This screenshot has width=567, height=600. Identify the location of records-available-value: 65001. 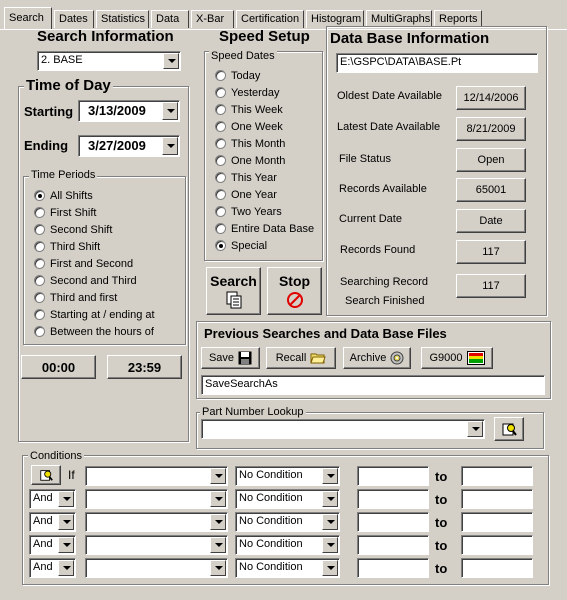
(491, 190).